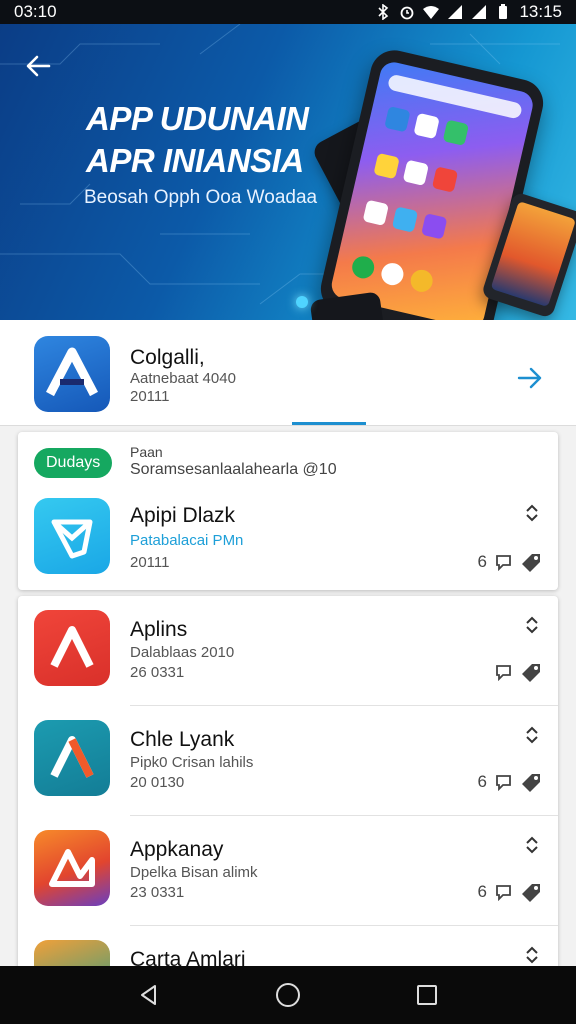  Describe the element at coordinates (73, 463) in the screenshot. I see `section-badge: Dudays` at that location.